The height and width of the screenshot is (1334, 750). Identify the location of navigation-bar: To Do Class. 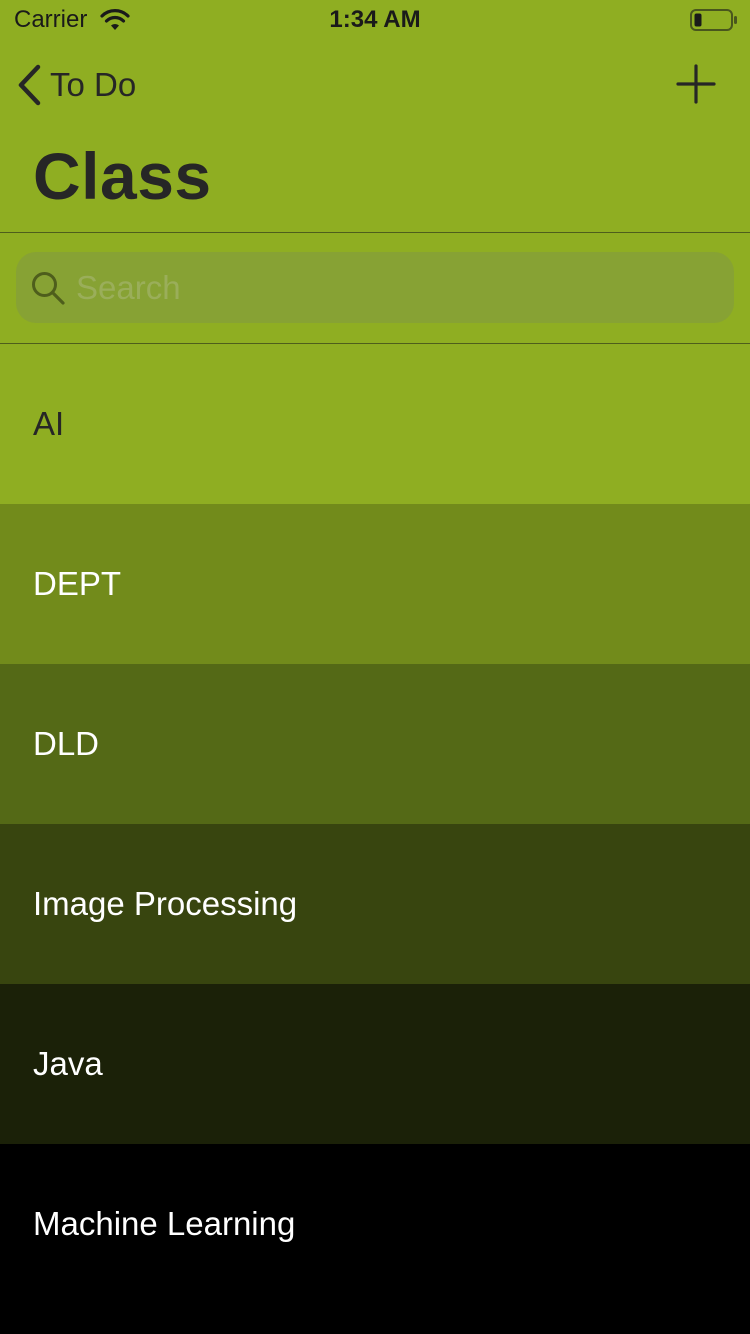
(375, 136).